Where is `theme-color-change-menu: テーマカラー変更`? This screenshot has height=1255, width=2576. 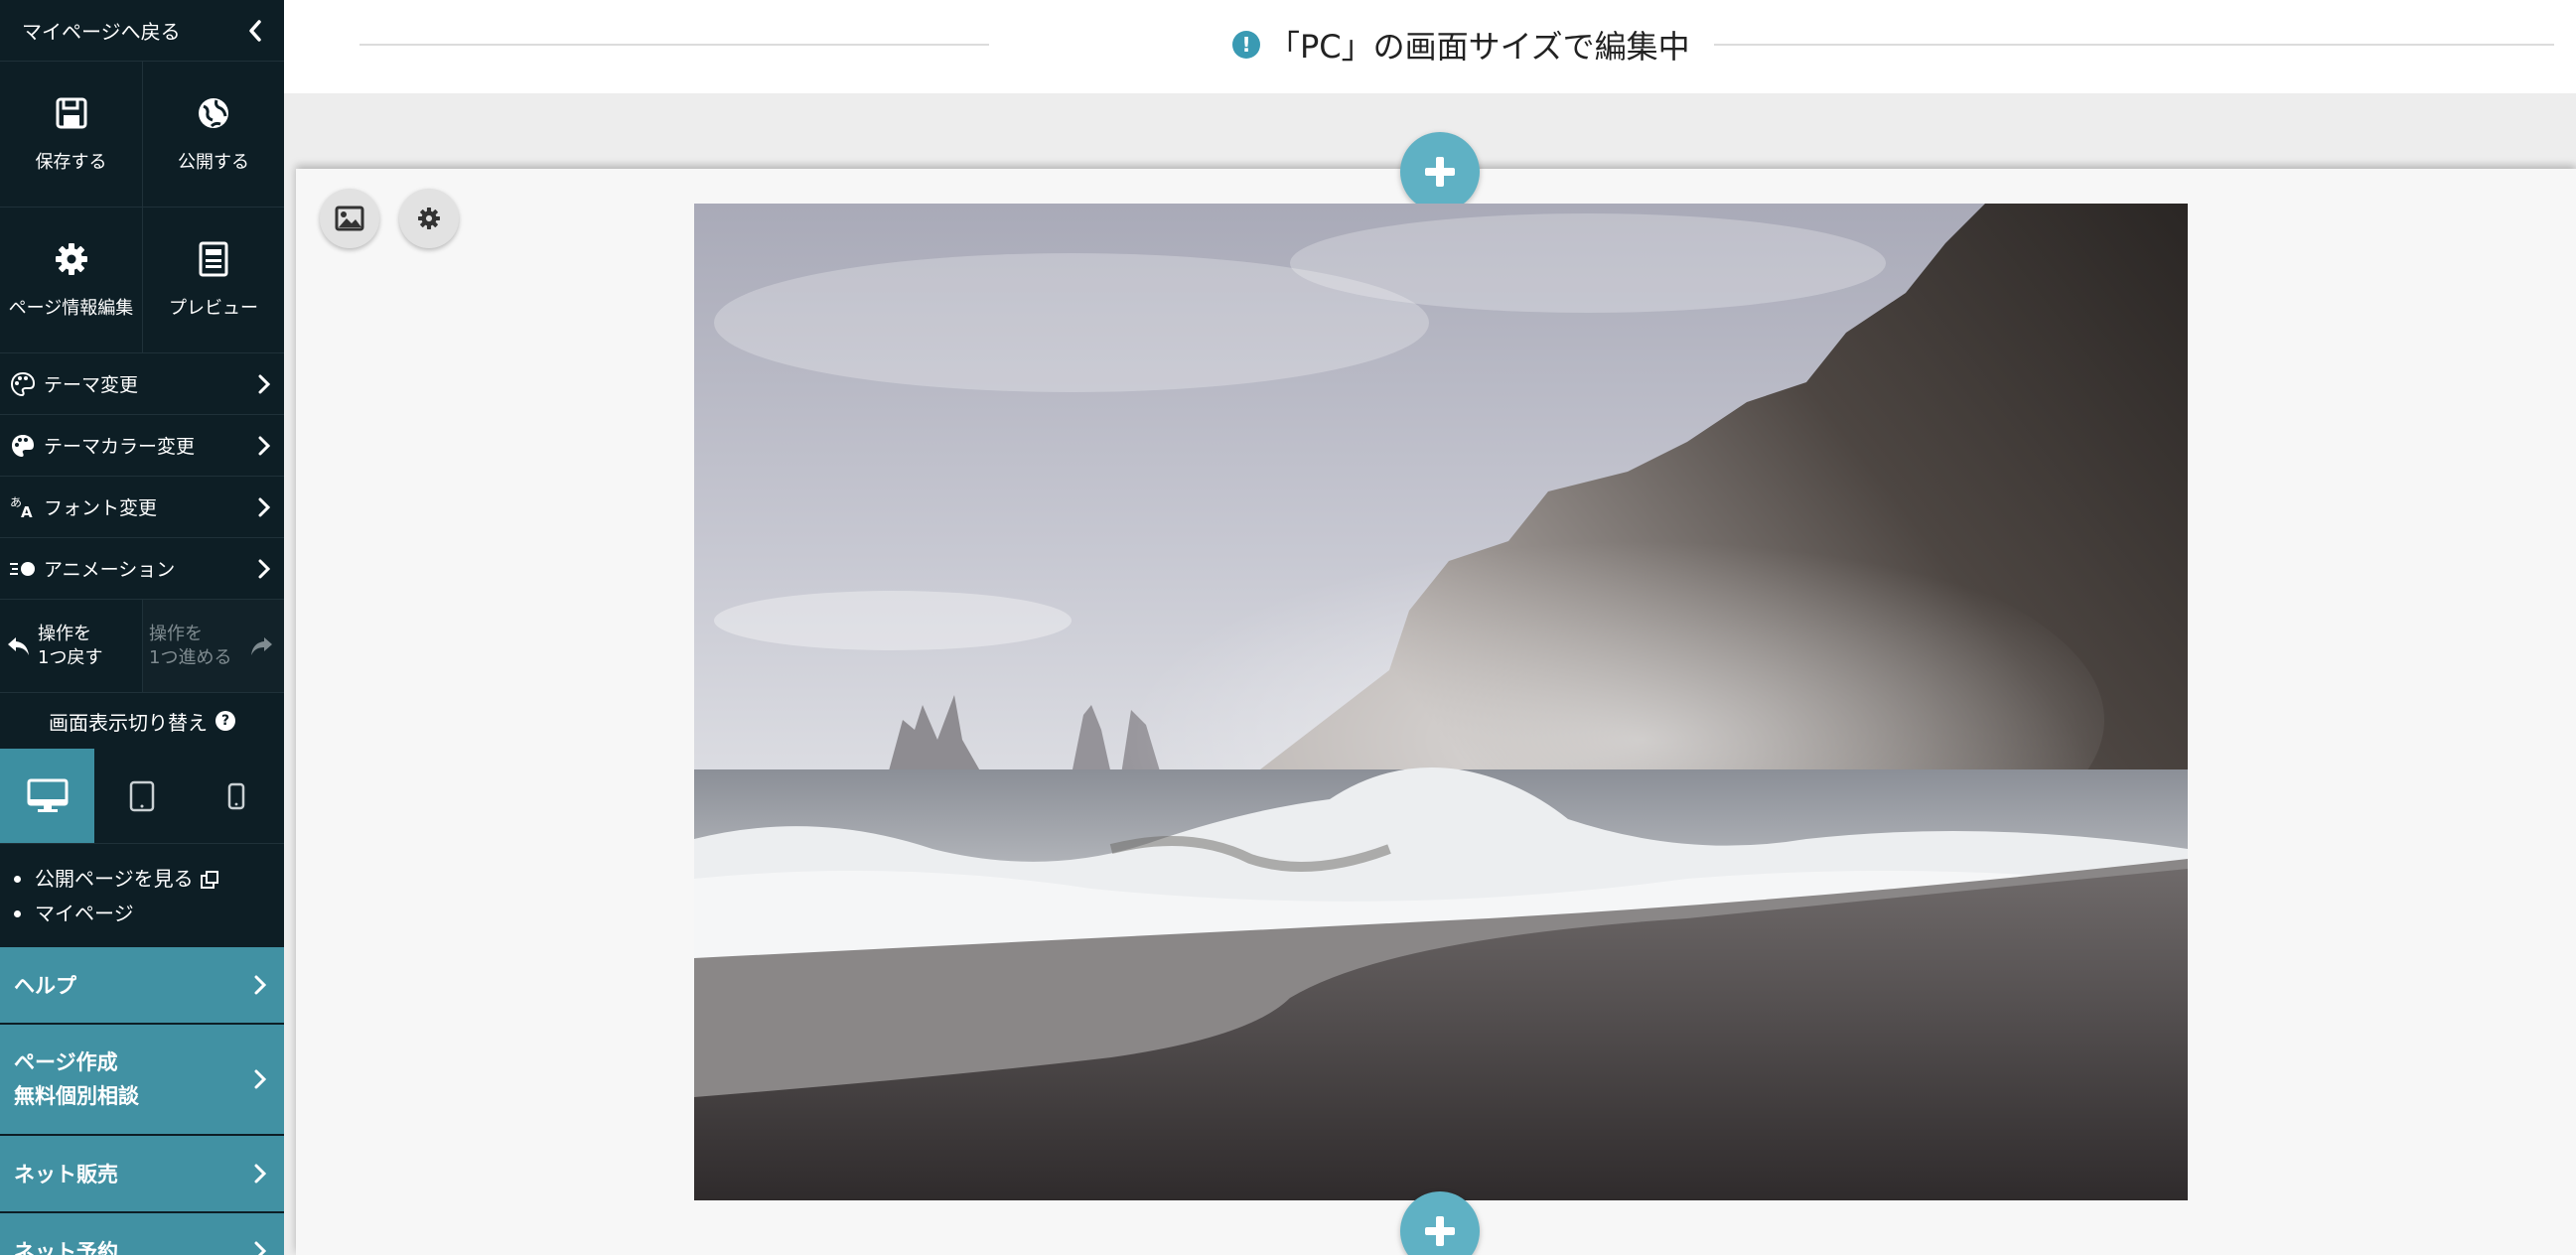
theme-color-change-menu: テーマカラー変更 is located at coordinates (142, 446).